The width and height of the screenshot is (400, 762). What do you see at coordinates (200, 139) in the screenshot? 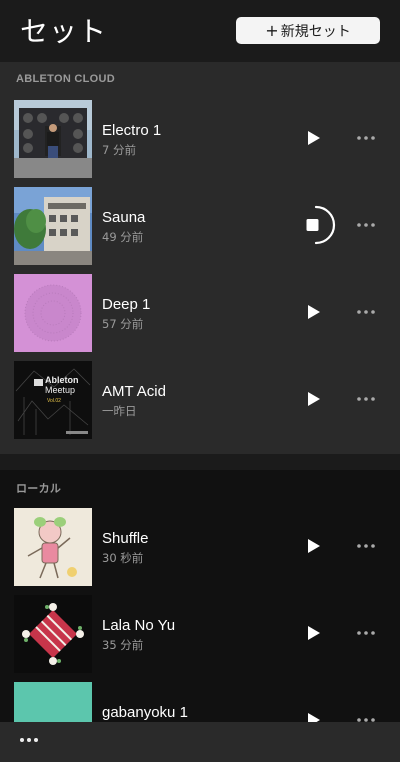
I see `list-item-electro-1: Electro 1 7 分前` at bounding box center [200, 139].